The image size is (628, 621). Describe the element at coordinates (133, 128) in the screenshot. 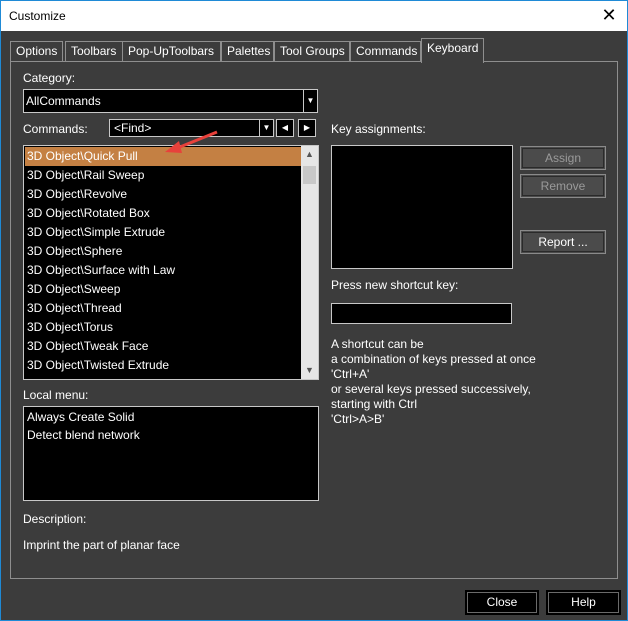

I see `find-value: <Find>` at that location.